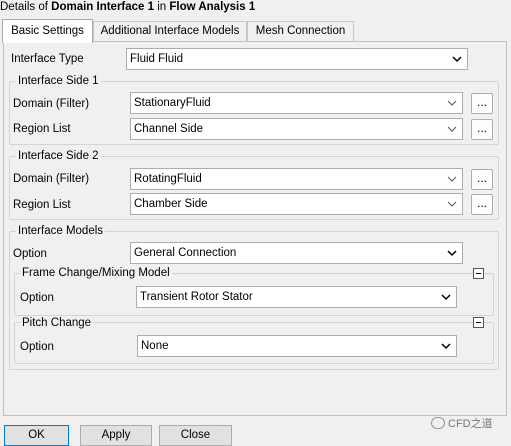  Describe the element at coordinates (297, 346) in the screenshot. I see `pitch-change-option-select: None` at that location.